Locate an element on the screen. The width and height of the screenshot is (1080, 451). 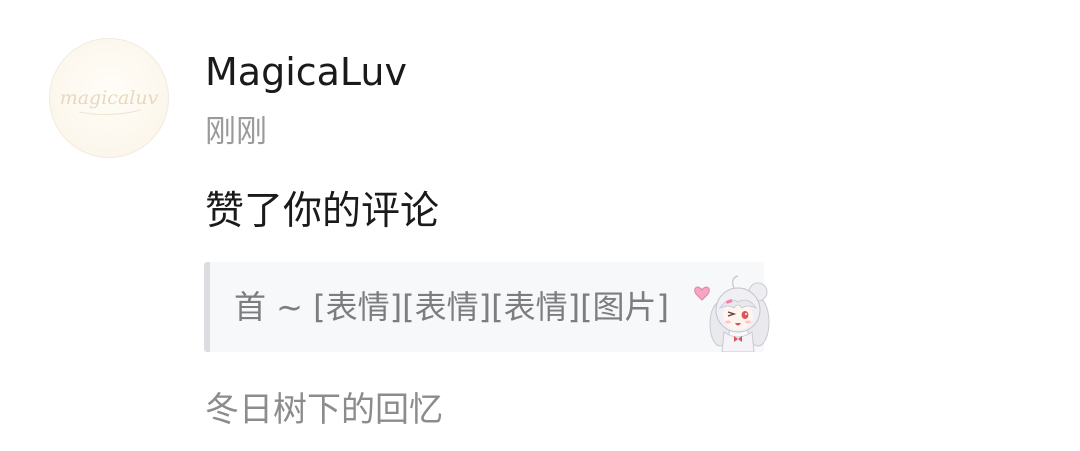
avatar: magicaluv is located at coordinates (109, 98).